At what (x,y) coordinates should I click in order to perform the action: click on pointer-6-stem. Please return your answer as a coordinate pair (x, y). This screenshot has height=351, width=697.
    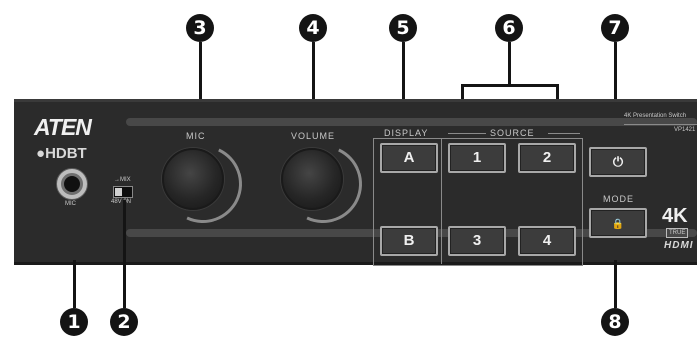
    Looking at the image, I should click on (509, 64).